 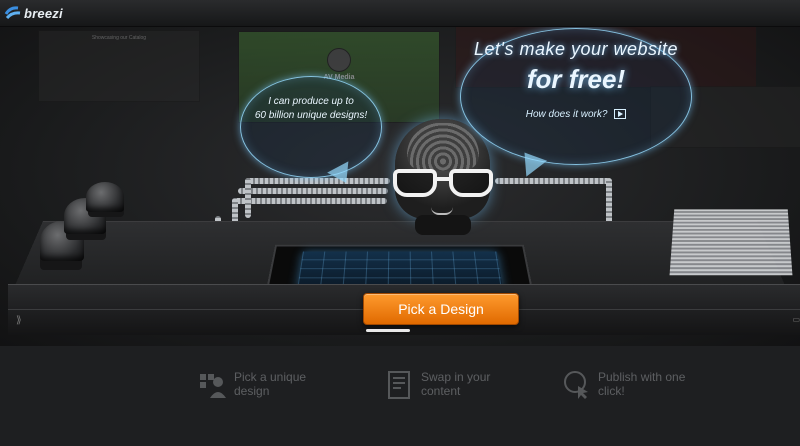 What do you see at coordinates (400, 13) in the screenshot?
I see `top-bar: breezi` at bounding box center [400, 13].